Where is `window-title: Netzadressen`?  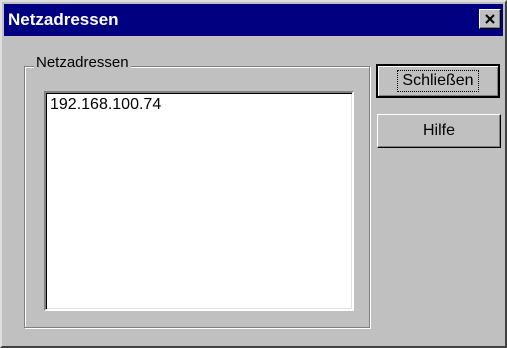 window-title: Netzadressen is located at coordinates (63, 19).